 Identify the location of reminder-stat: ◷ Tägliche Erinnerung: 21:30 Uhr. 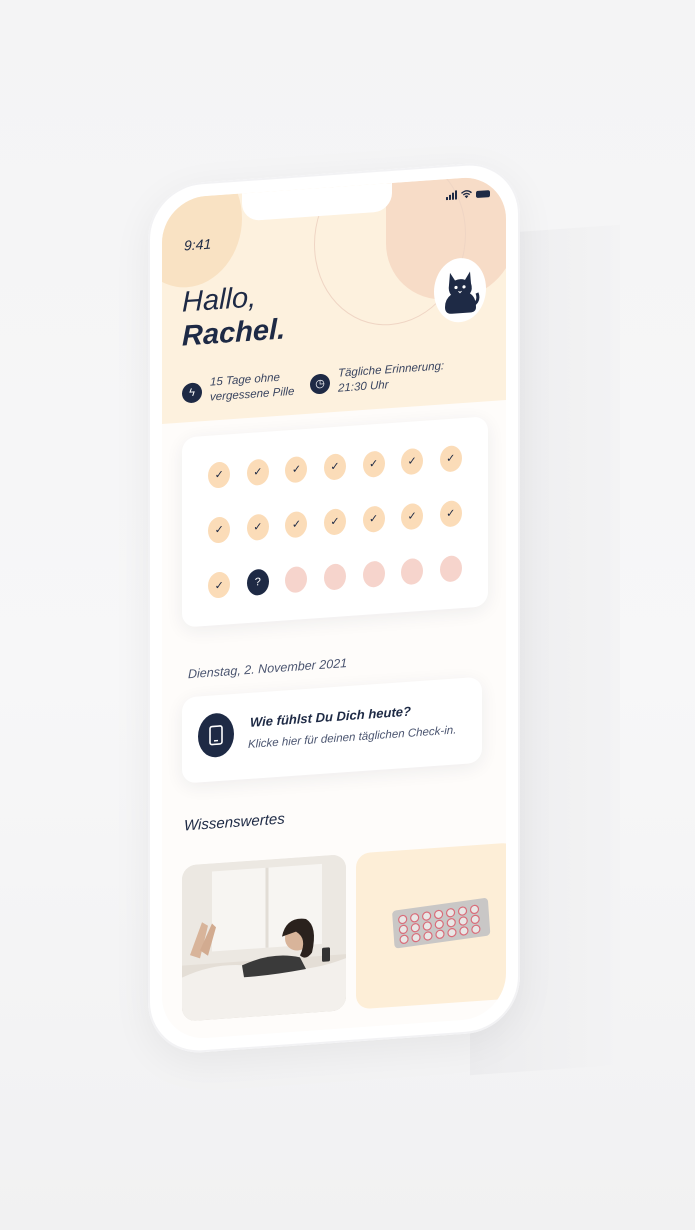
(380, 379).